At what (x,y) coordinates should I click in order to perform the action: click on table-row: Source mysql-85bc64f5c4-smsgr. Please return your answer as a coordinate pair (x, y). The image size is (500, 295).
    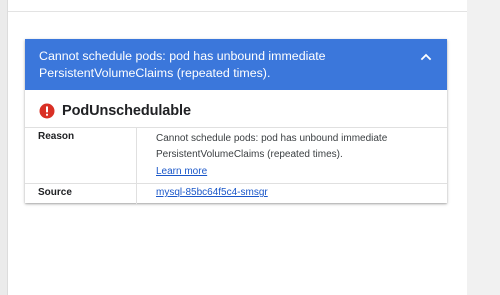
    Looking at the image, I should click on (236, 194).